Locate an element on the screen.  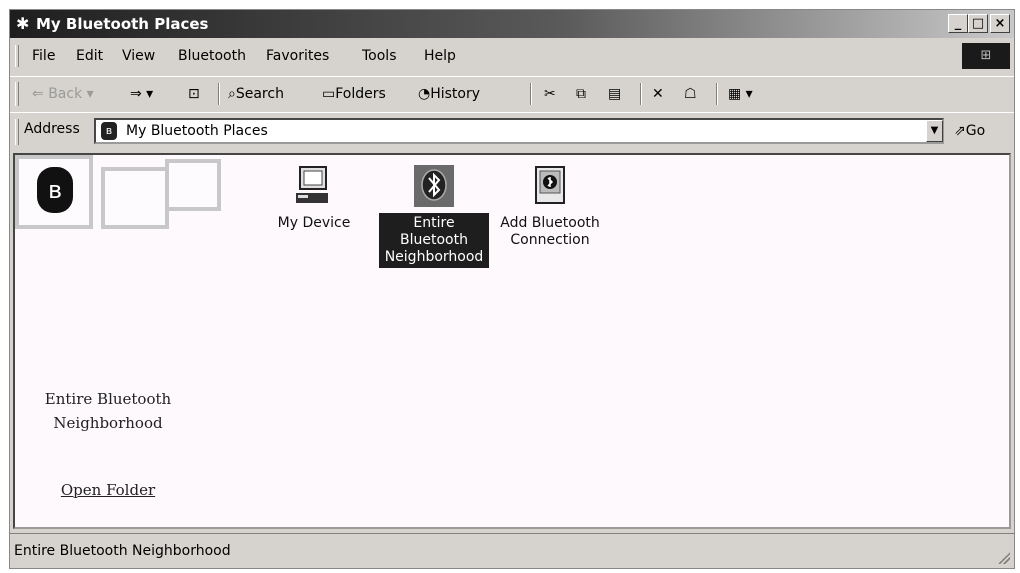
up-folder-button: ⊡ is located at coordinates (194, 94).